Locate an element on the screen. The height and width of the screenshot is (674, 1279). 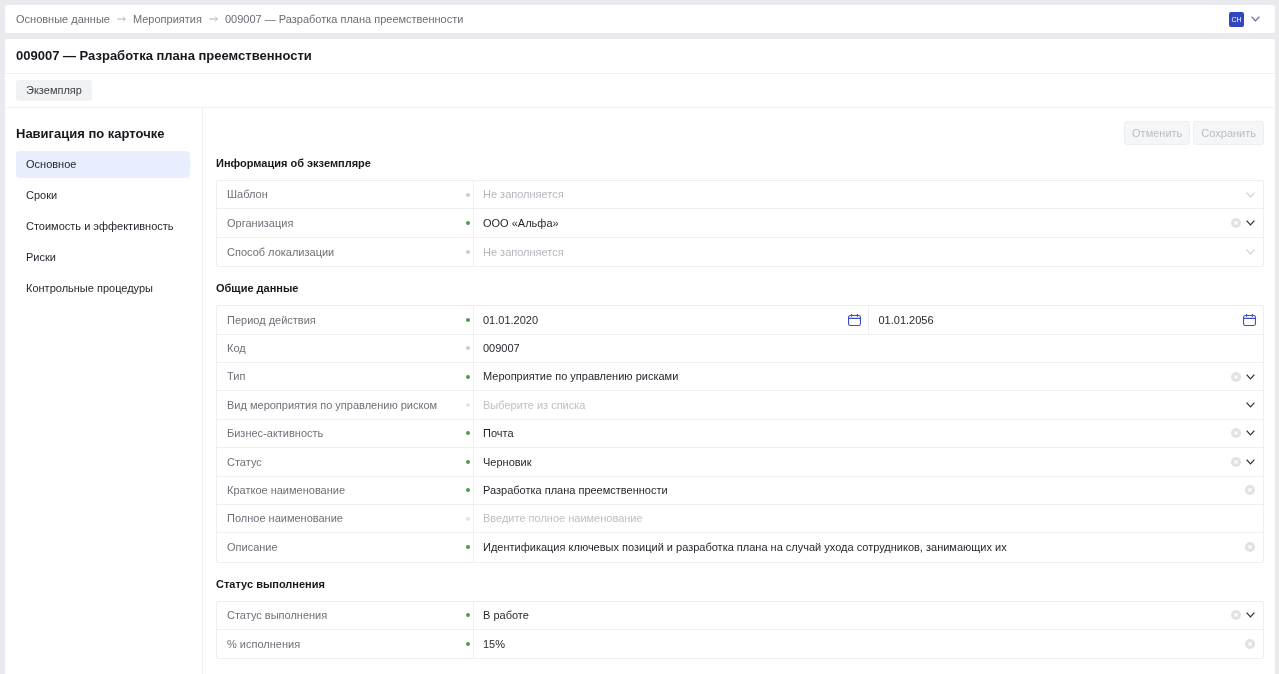
breadcrumb-link: 009007 — Разработка плана преемственности is located at coordinates (344, 19).